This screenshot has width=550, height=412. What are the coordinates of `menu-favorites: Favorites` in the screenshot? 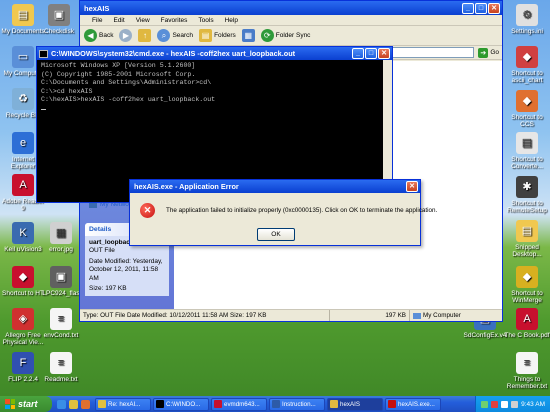 It's located at (174, 20).